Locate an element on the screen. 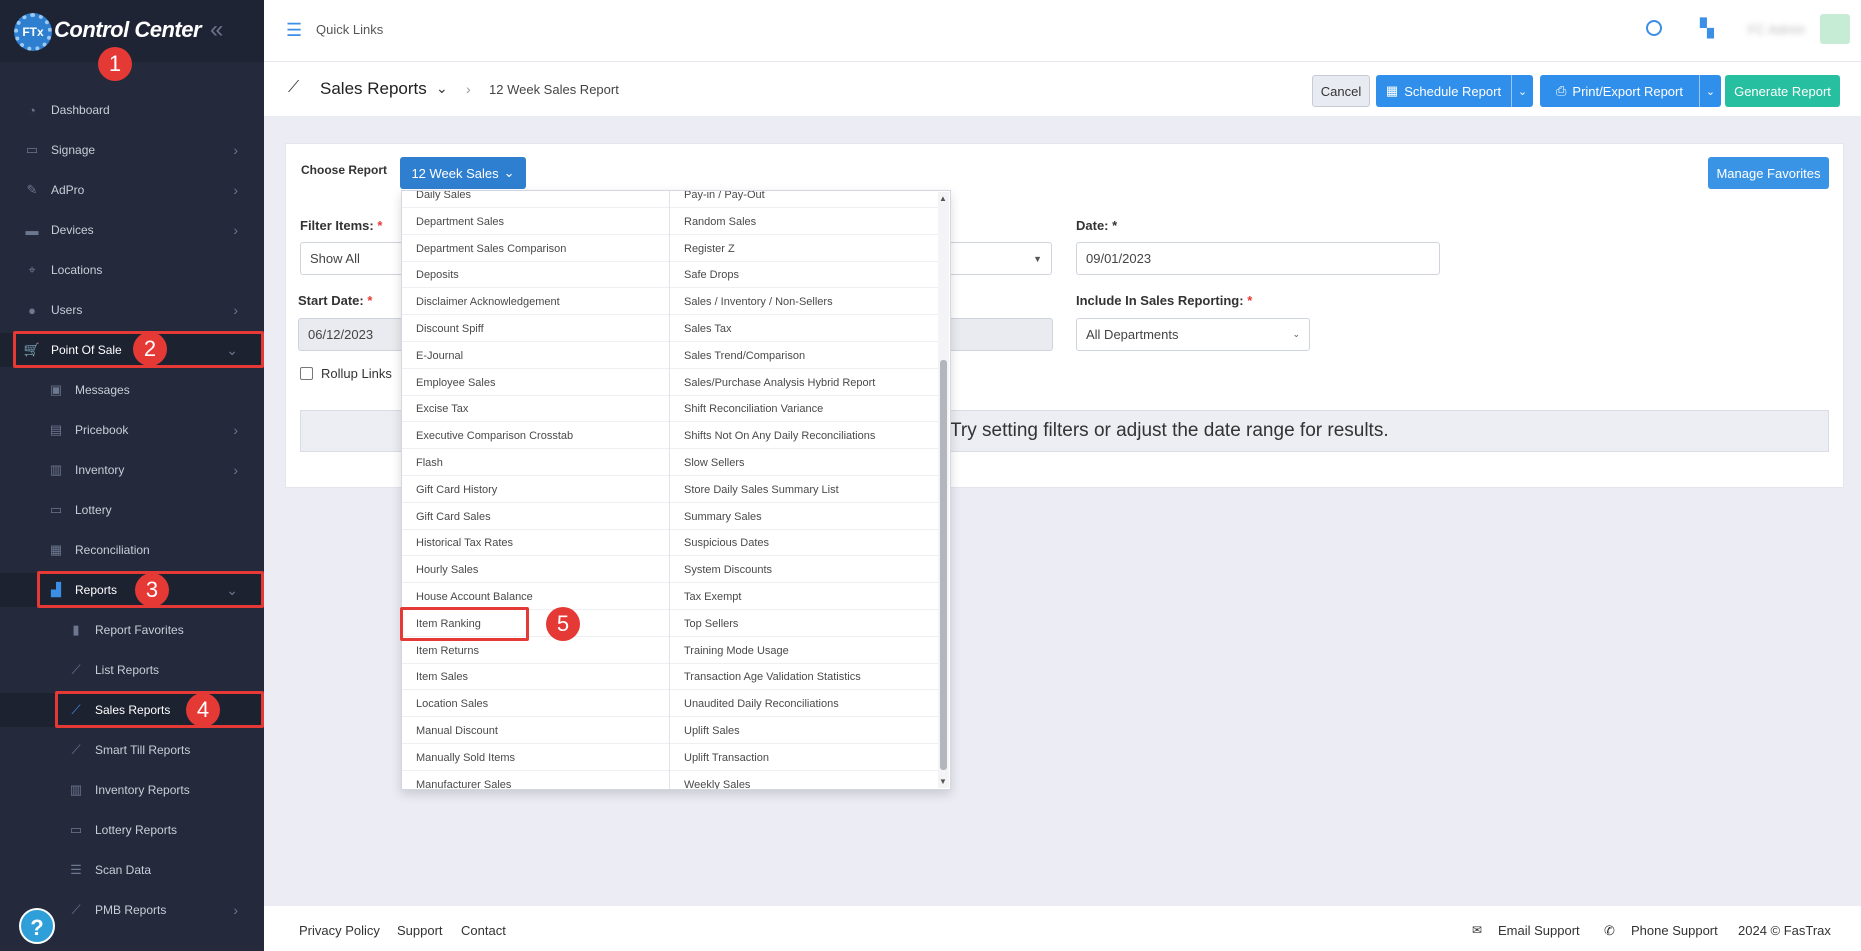 The width and height of the screenshot is (1861, 951). phone-support-link: Phone Support is located at coordinates (1674, 930).